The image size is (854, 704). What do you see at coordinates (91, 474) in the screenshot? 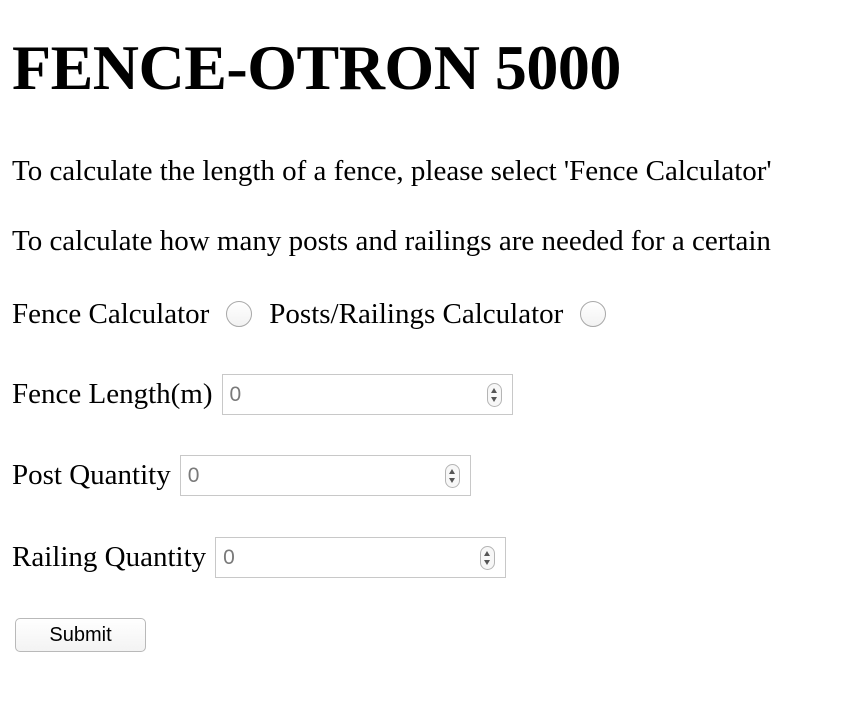
I see `post-quantity-label: Post Quantity` at bounding box center [91, 474].